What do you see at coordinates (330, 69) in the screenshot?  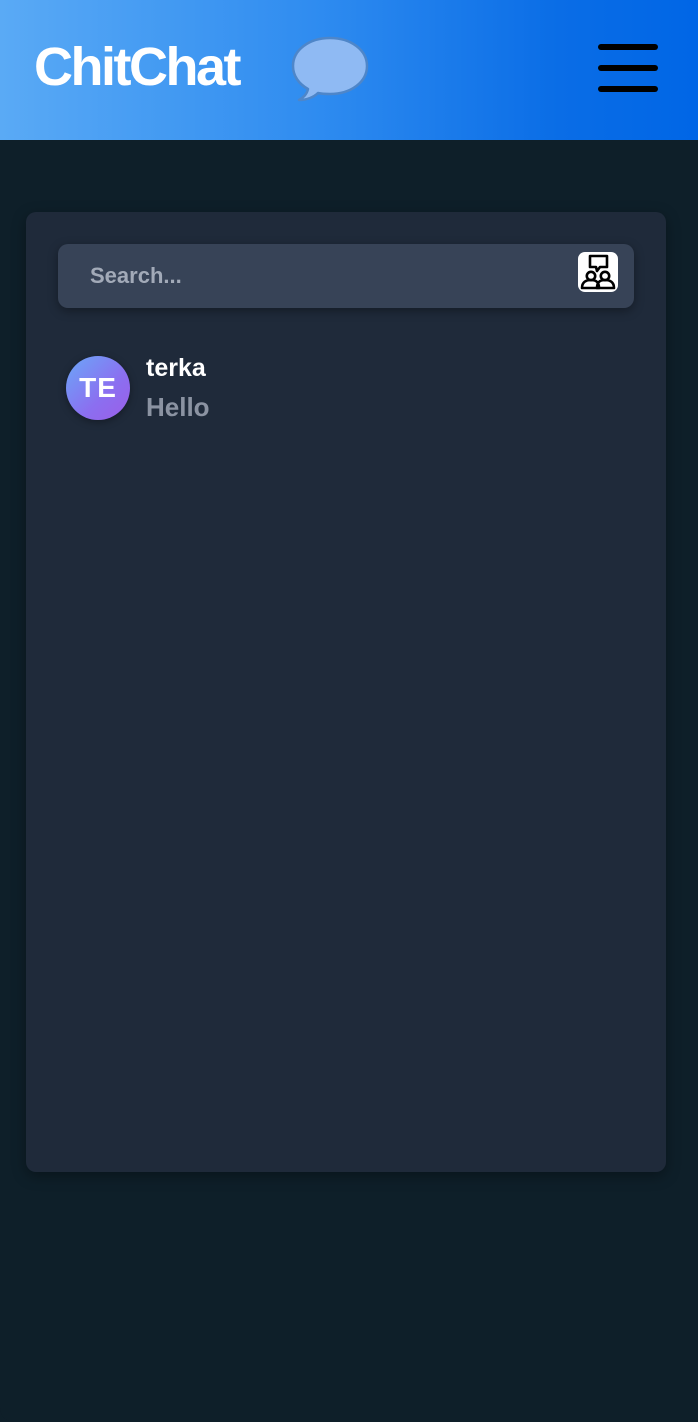 I see `speech-bubble-icon` at bounding box center [330, 69].